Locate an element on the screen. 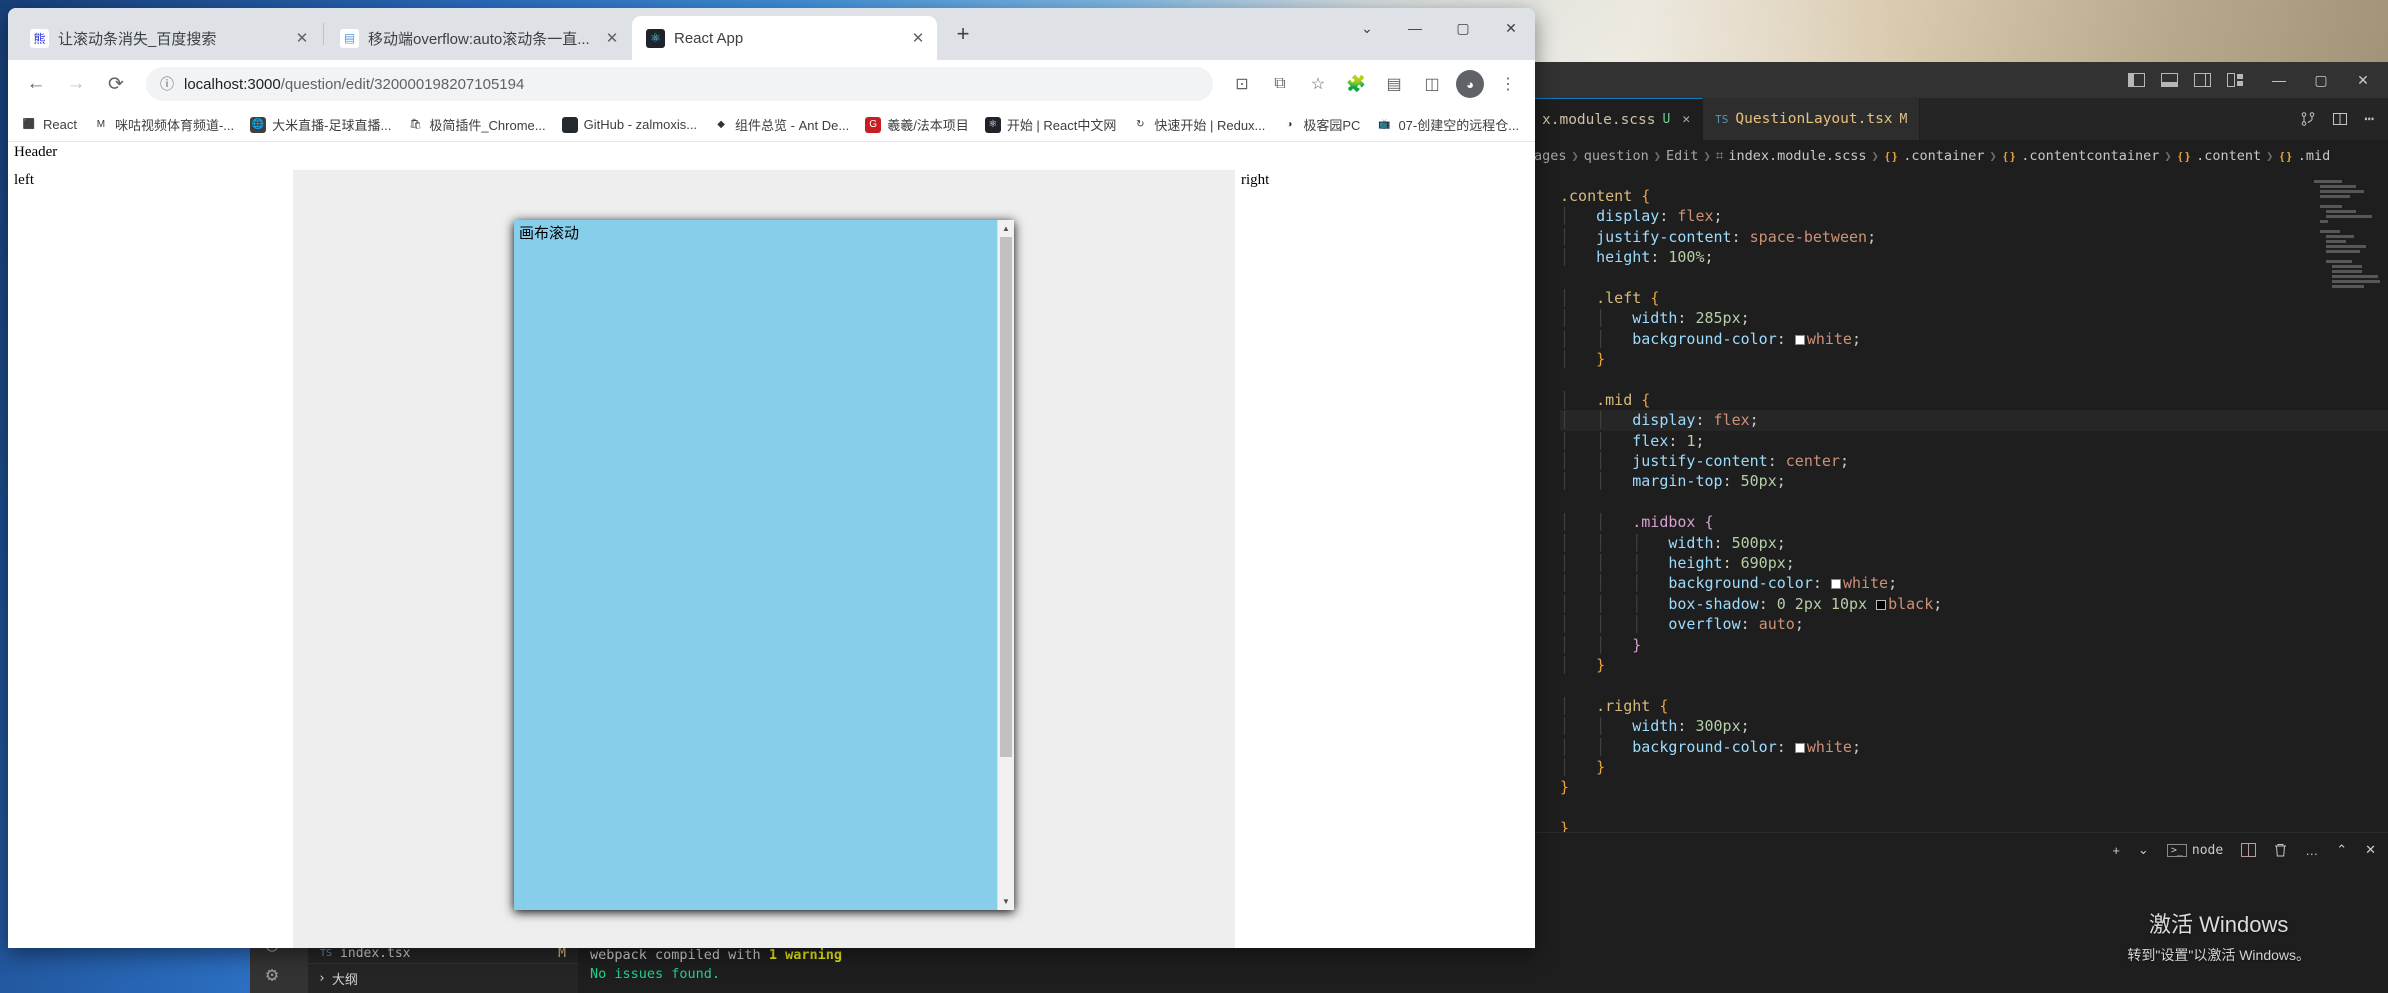  chrome-tab-baidu: 熊 让滚动条消失_百度搜索 ✕ is located at coordinates (168, 38).